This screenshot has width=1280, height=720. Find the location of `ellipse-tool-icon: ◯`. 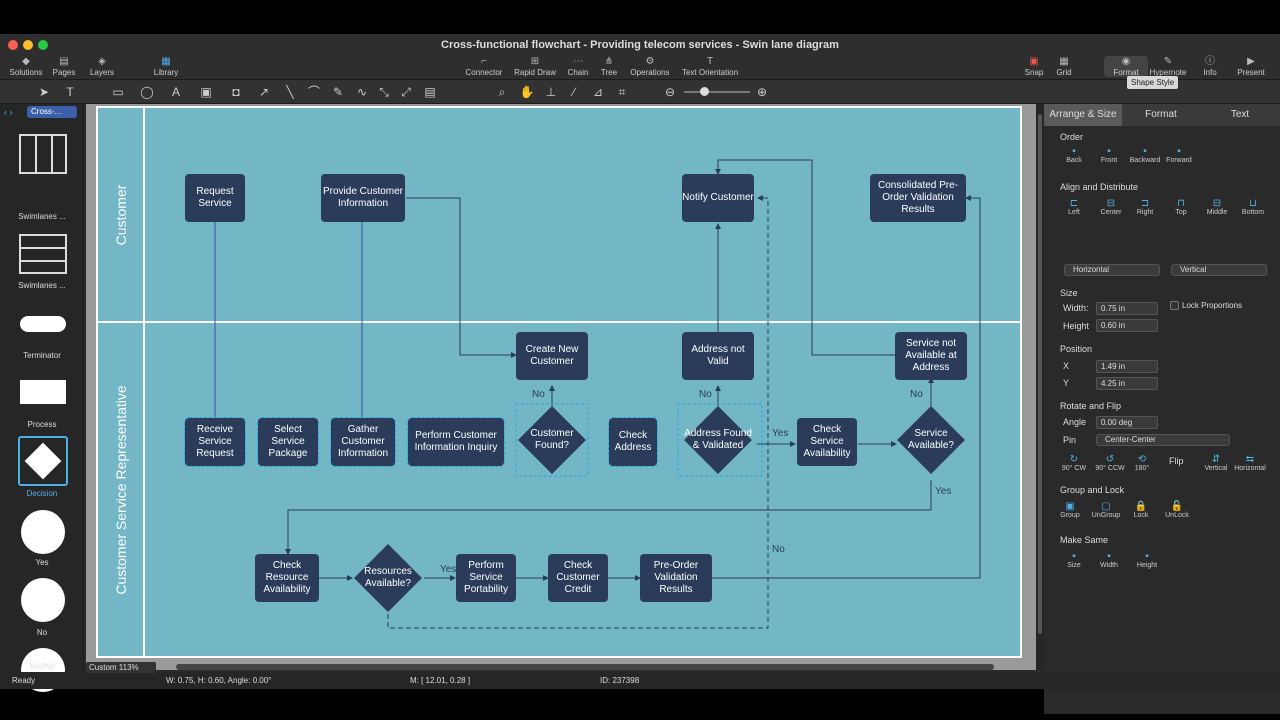

ellipse-tool-icon: ◯ is located at coordinates (147, 92).